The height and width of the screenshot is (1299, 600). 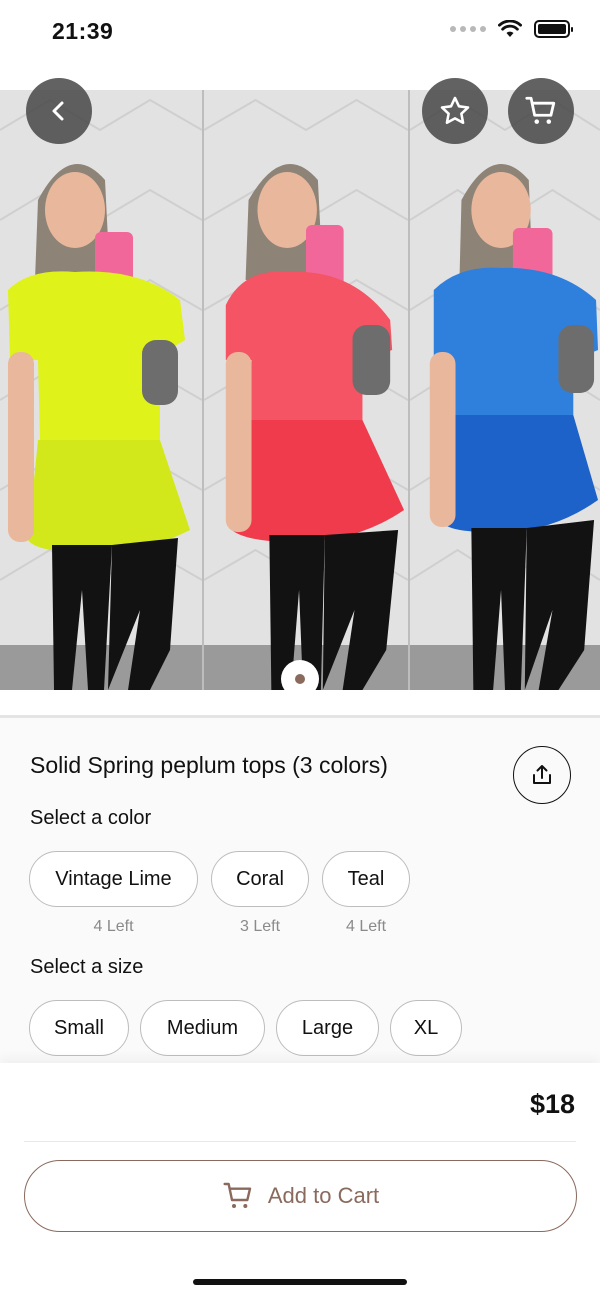 I want to click on color-section-label: Select a color, so click(x=91, y=818).